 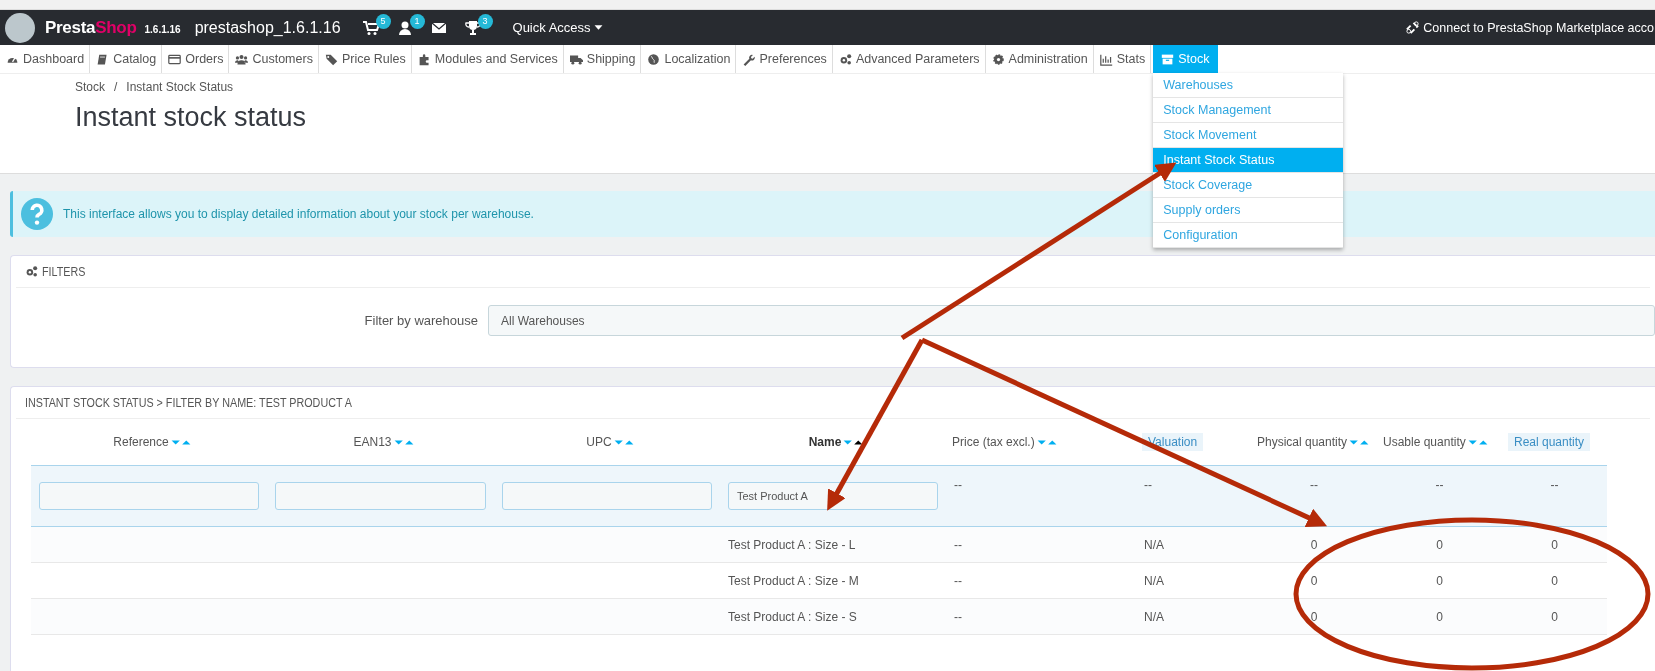 I want to click on gear-icon, so click(x=998, y=59).